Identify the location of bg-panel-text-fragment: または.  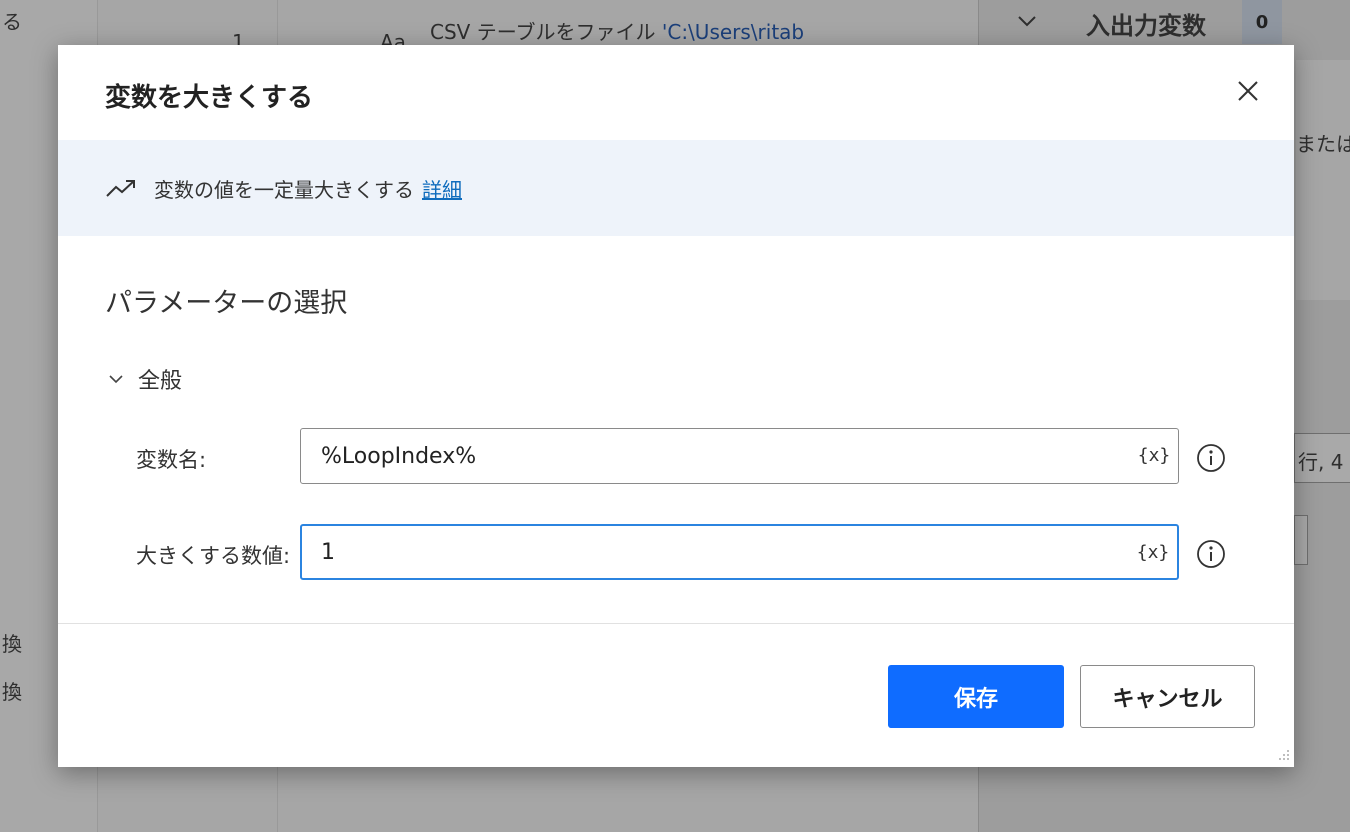
(1323, 144).